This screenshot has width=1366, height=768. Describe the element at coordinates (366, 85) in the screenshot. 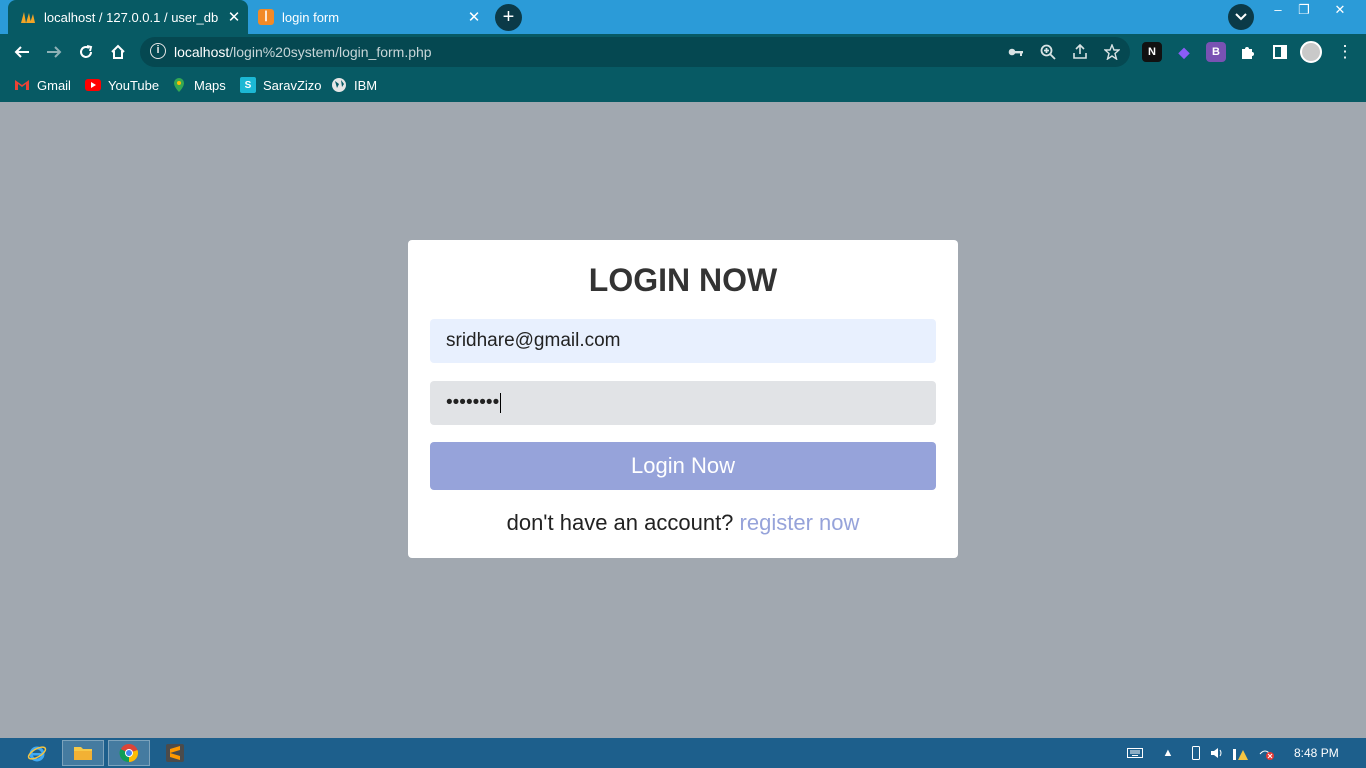

I see `bookmark-label: IBM` at that location.